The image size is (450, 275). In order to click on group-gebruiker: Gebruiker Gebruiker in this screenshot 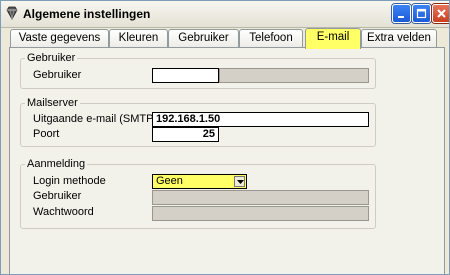, I will do `click(198, 70)`.